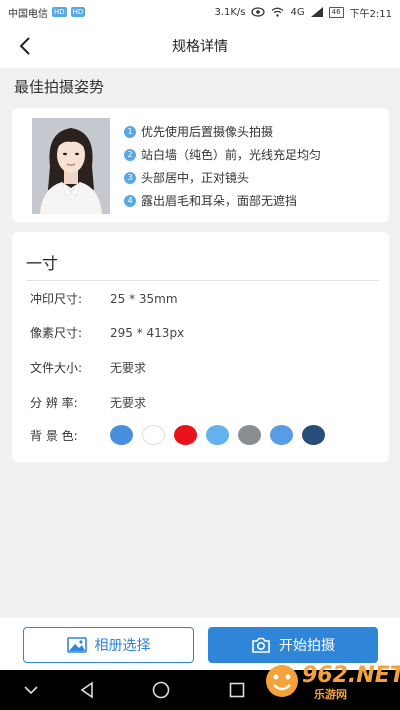  I want to click on smiley-logo-icon, so click(282, 681).